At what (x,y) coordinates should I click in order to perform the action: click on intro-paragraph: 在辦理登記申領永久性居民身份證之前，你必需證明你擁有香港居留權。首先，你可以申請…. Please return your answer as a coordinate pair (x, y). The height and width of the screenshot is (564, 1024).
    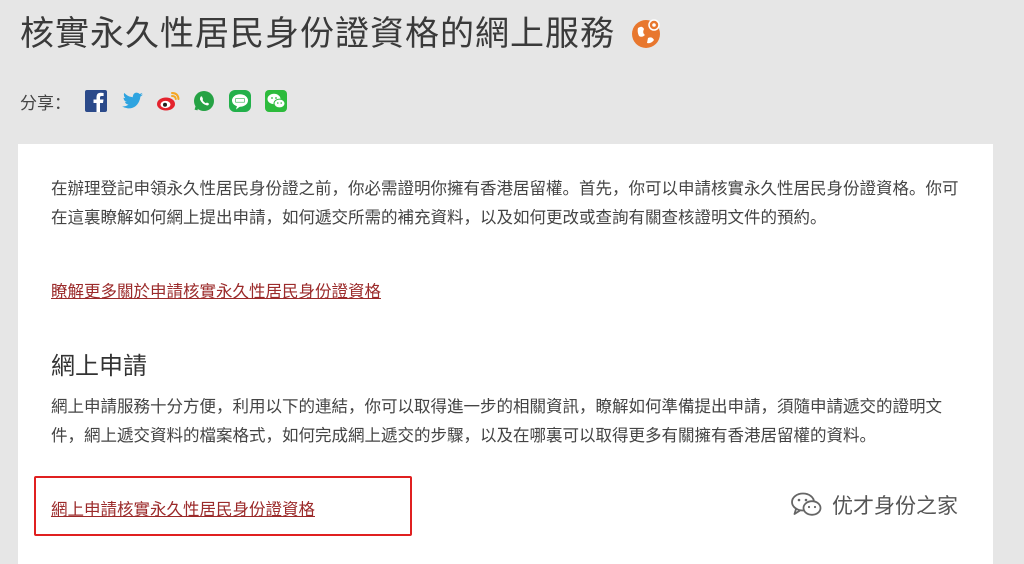
    Looking at the image, I should click on (505, 203).